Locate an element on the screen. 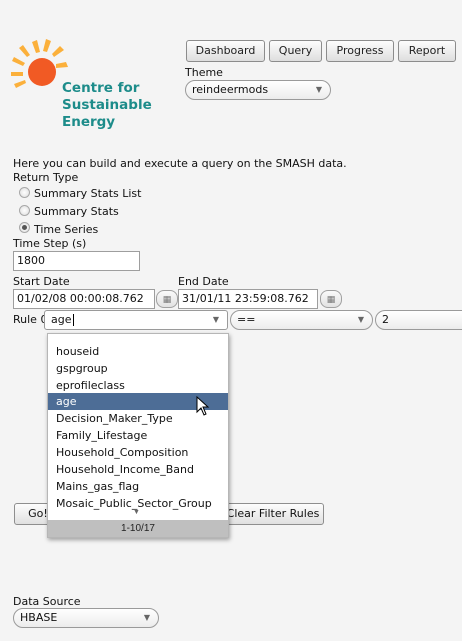 Image resolution: width=462 pixels, height=641 pixels. start-date-calendar-icon: ▦ is located at coordinates (167, 299).